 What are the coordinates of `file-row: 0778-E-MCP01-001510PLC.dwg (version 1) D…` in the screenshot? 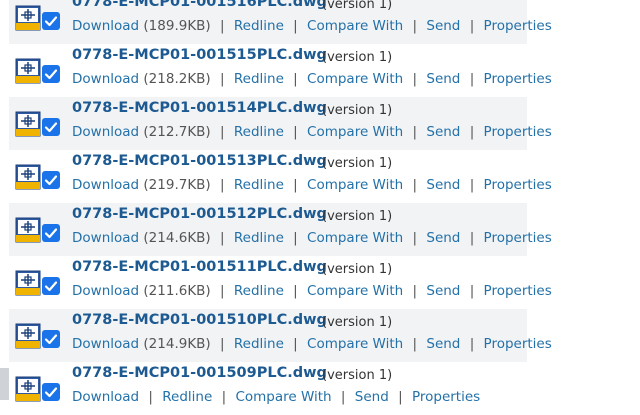 It's located at (280, 335).